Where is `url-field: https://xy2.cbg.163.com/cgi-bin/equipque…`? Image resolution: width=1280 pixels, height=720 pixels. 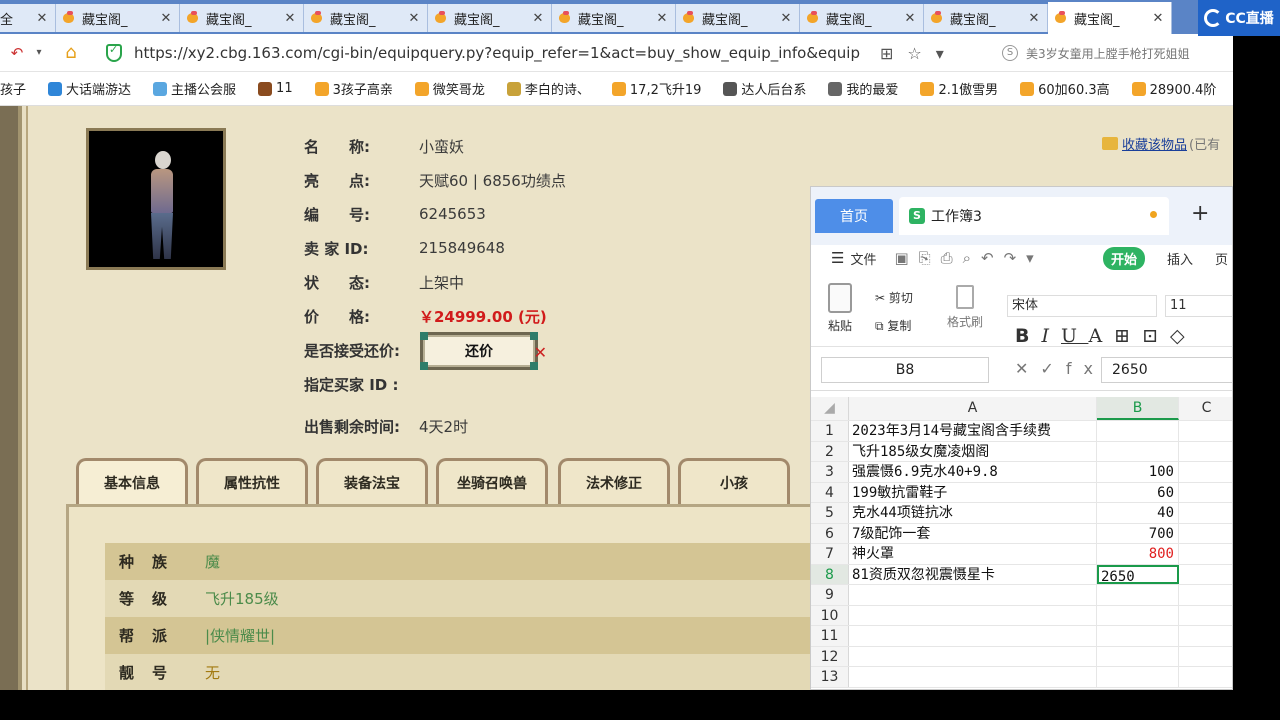
url-field: https://xy2.cbg.163.com/cgi-bin/equipque… is located at coordinates (545, 53).